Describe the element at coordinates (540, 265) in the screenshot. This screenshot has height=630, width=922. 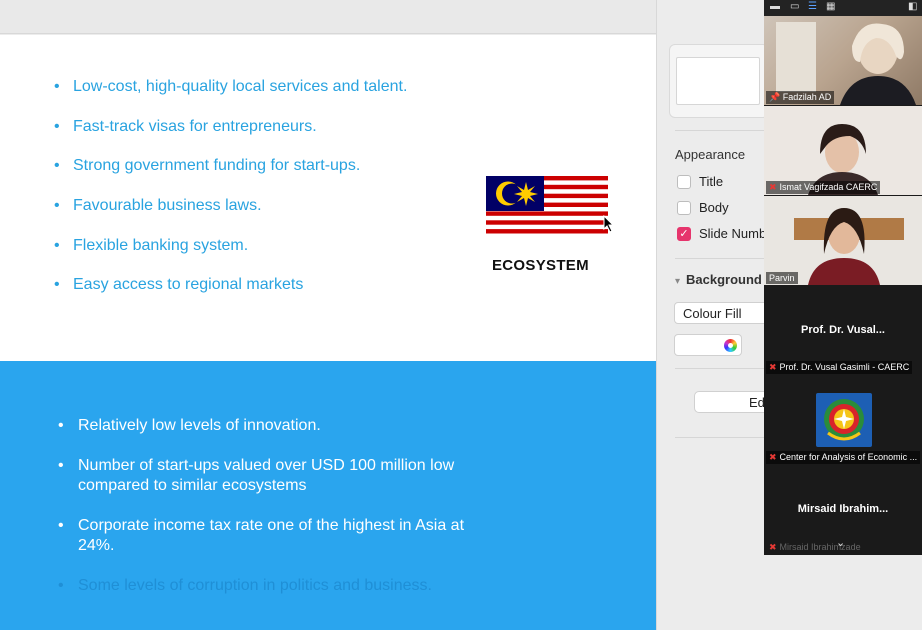
I see `ecosystem-label: ECOSYSTEM` at that location.